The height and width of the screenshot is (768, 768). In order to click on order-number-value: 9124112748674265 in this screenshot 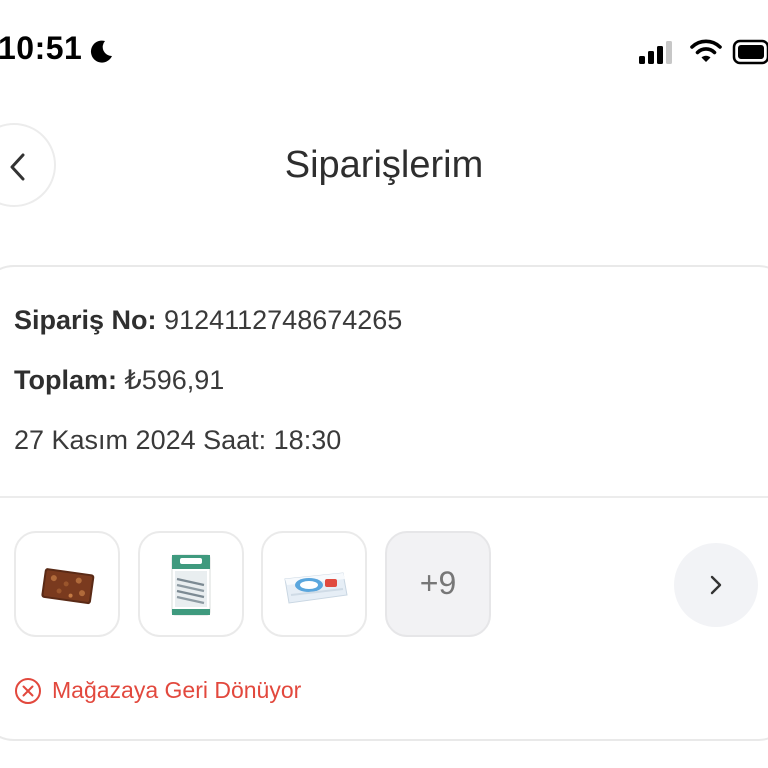, I will do `click(283, 320)`.